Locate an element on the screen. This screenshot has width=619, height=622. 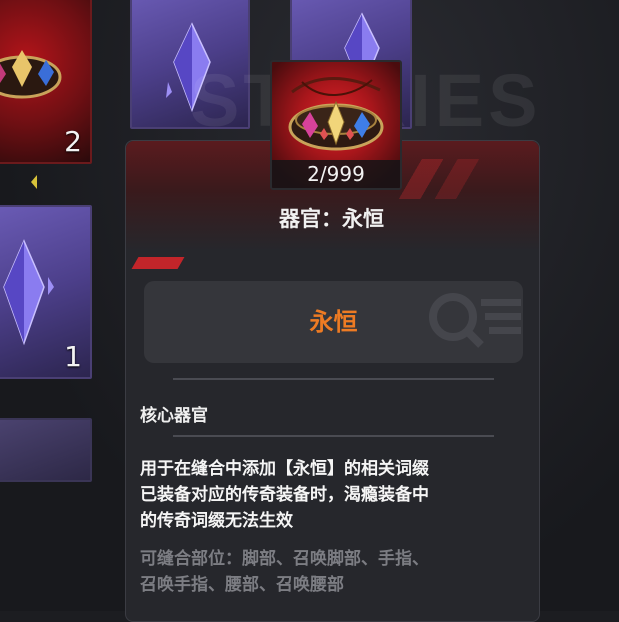
slots-line: 召唤手指、腰部、召唤腰部 is located at coordinates (242, 585).